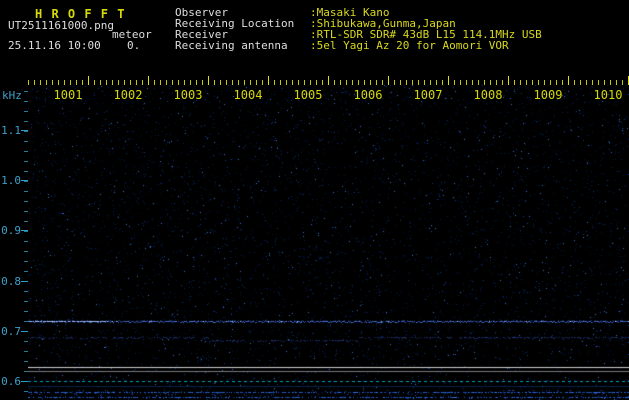 This screenshot has width=629, height=400. What do you see at coordinates (11, 180) in the screenshot?
I see `y-axis-label: 1.0` at bounding box center [11, 180].